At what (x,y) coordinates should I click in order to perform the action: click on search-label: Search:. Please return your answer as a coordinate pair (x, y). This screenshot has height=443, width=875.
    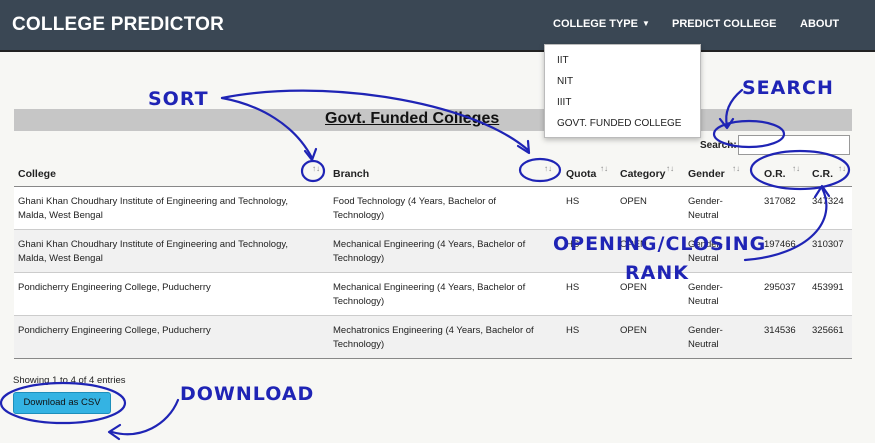
    Looking at the image, I should click on (718, 145).